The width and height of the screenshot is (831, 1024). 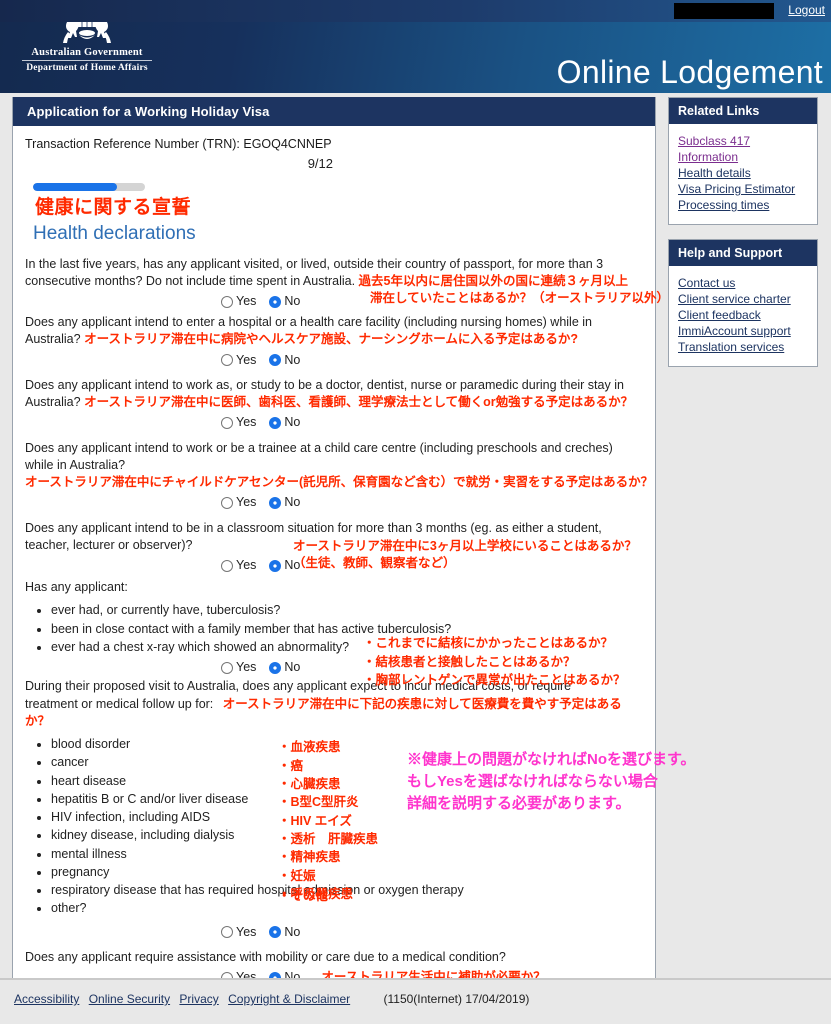 What do you see at coordinates (747, 331) in the screenshot?
I see `sidebar-link-immiaccount-support: ImmiAccount support` at bounding box center [747, 331].